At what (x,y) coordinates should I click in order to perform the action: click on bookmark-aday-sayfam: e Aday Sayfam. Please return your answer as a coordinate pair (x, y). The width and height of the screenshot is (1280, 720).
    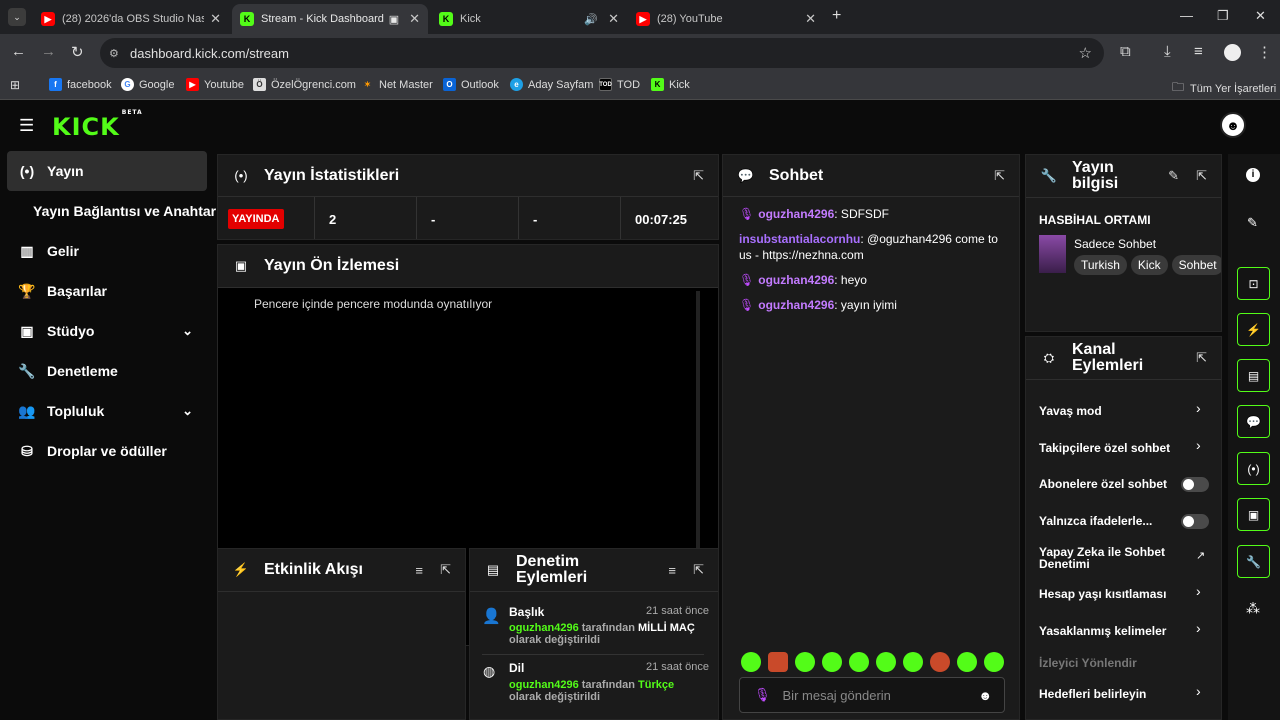
    Looking at the image, I should click on (551, 84).